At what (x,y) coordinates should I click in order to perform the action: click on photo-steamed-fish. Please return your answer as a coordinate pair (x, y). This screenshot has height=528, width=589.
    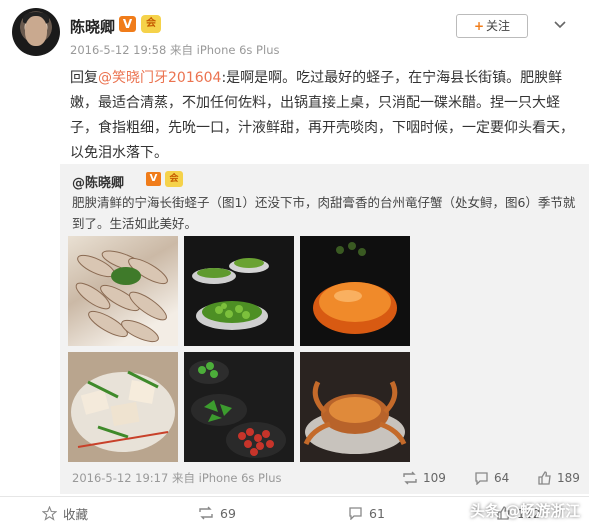
    Looking at the image, I should click on (123, 407).